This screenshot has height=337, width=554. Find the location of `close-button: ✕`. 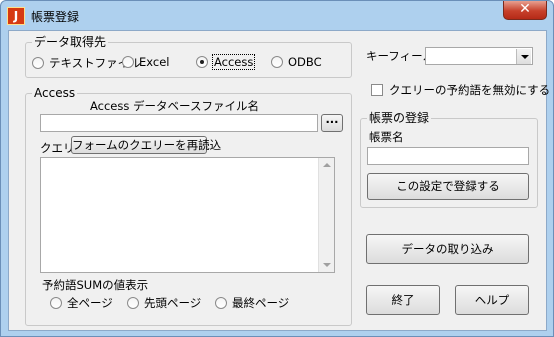

close-button: ✕ is located at coordinates (525, 10).